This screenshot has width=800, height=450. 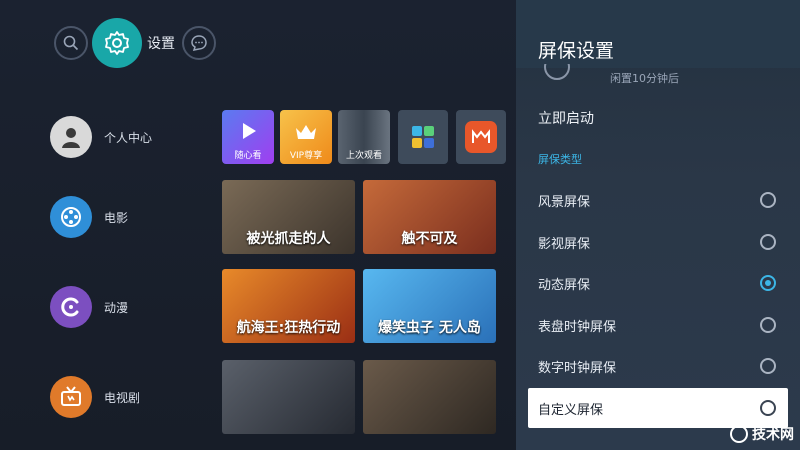 What do you see at coordinates (130, 217) in the screenshot?
I see `nav-item-movie: 电影` at bounding box center [130, 217].